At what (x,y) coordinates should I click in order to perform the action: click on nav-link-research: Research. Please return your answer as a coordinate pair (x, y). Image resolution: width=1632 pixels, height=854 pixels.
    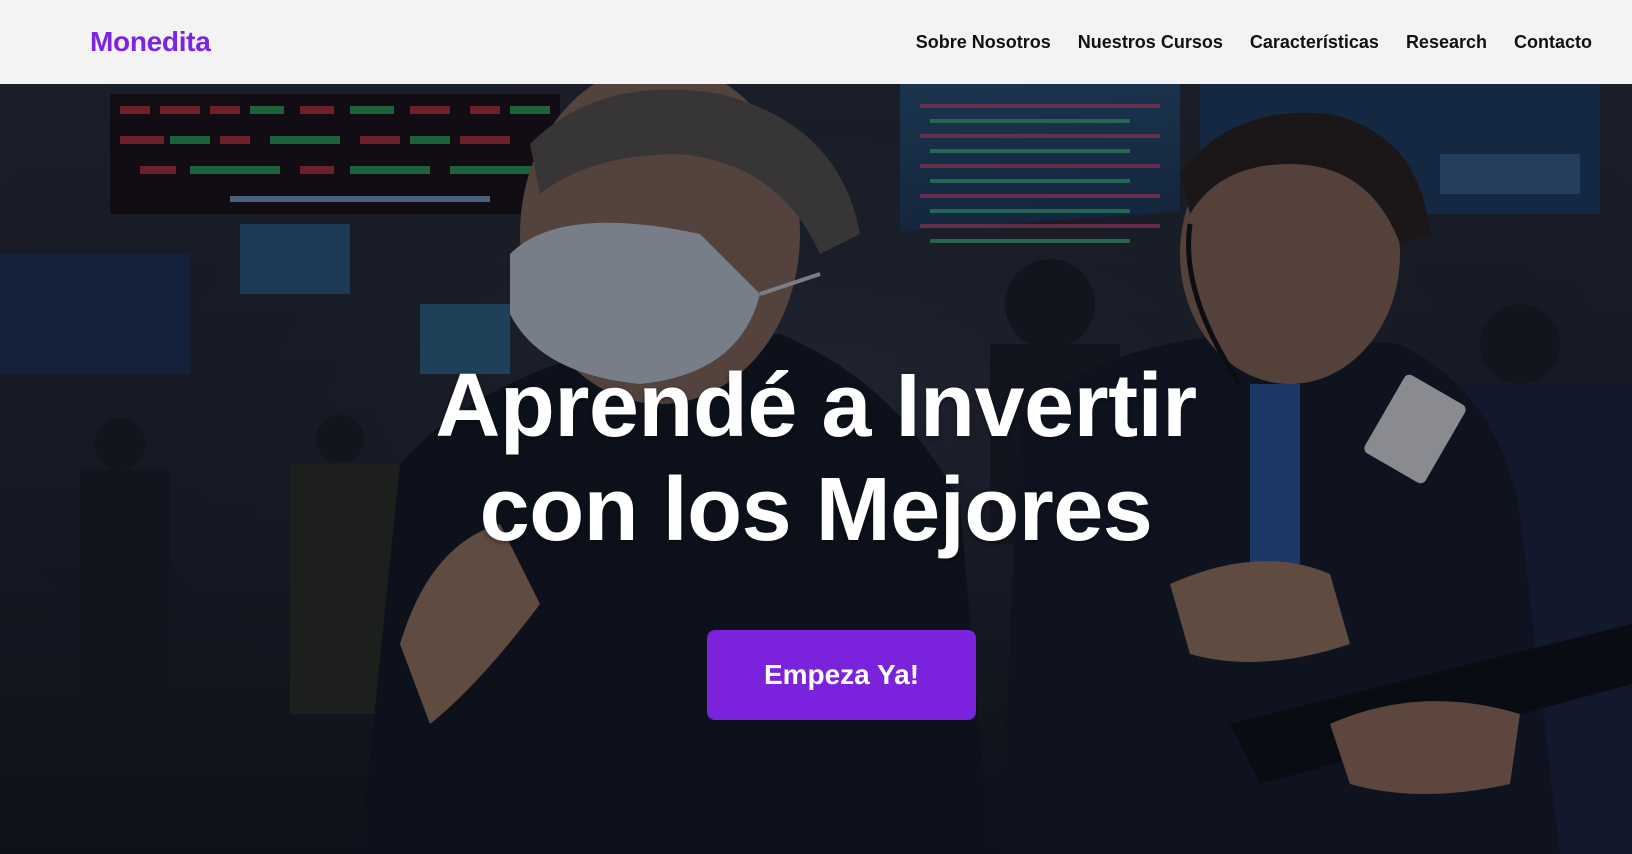
    Looking at the image, I should click on (1446, 42).